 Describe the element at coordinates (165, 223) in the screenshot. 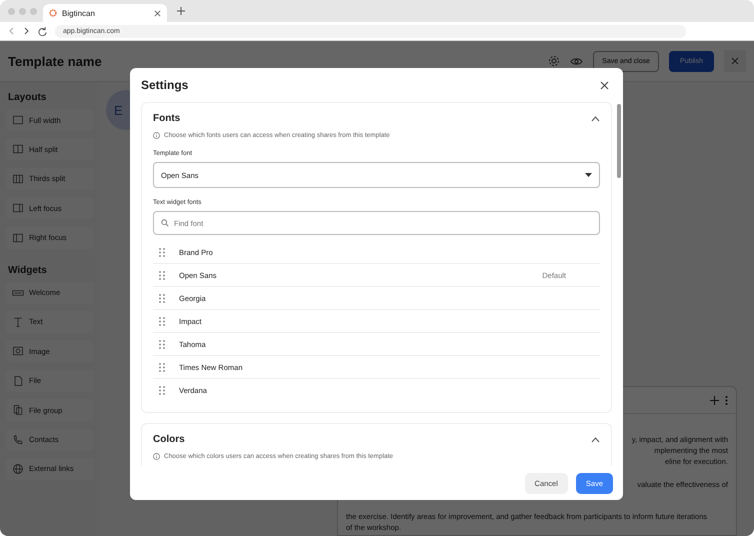

I see `search-icon` at that location.